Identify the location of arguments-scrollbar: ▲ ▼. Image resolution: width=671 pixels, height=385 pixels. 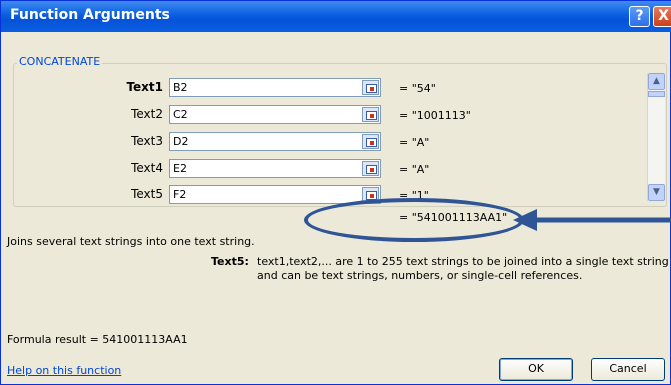
(656, 137).